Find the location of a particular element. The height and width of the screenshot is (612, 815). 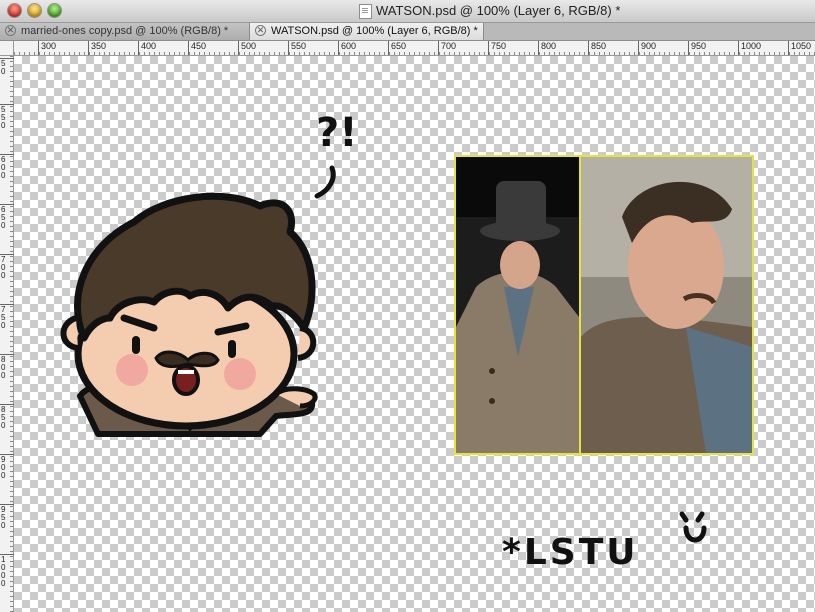

ruler-origin is located at coordinates (7, 48).